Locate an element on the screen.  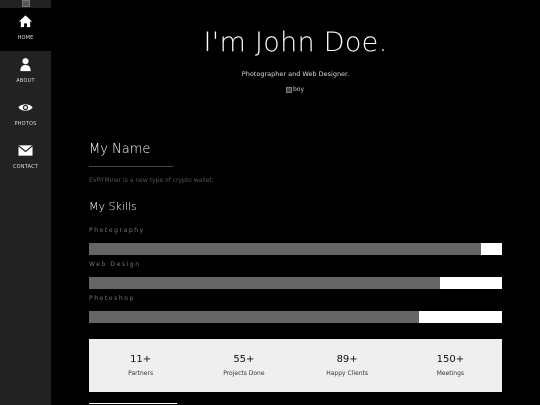
sidebar-item-home: HOME is located at coordinates (25, 29).